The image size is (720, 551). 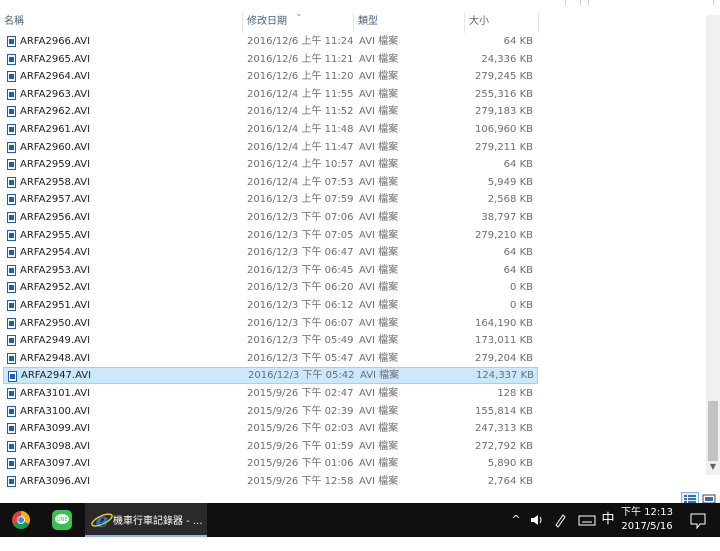 I want to click on file-modified-date: 2016/12/4 上午 07:53, so click(x=300, y=182).